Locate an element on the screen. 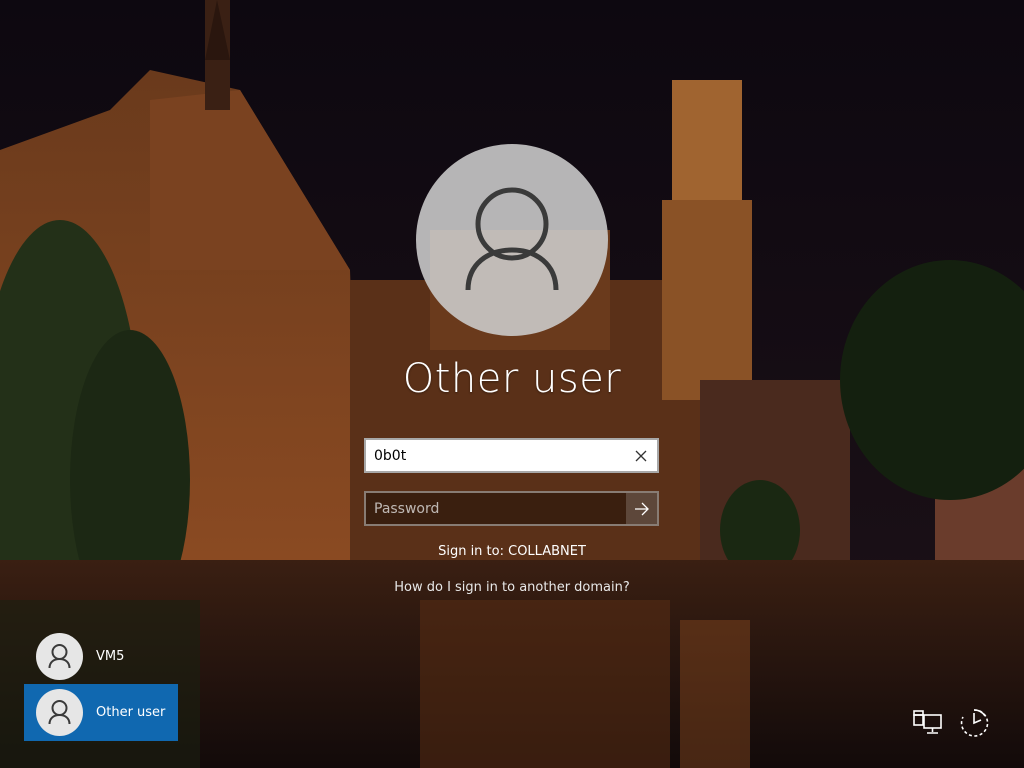 This screenshot has width=1024, height=768. arrow-right-icon is located at coordinates (641, 508).